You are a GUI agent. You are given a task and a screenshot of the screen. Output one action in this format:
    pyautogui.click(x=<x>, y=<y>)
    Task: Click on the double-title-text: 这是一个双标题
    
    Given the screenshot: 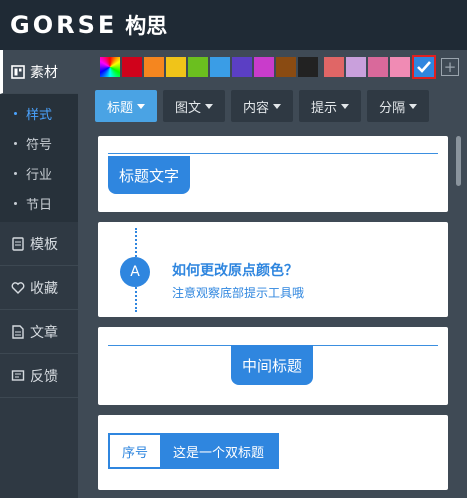 What is the action you would take?
    pyautogui.click(x=219, y=451)
    